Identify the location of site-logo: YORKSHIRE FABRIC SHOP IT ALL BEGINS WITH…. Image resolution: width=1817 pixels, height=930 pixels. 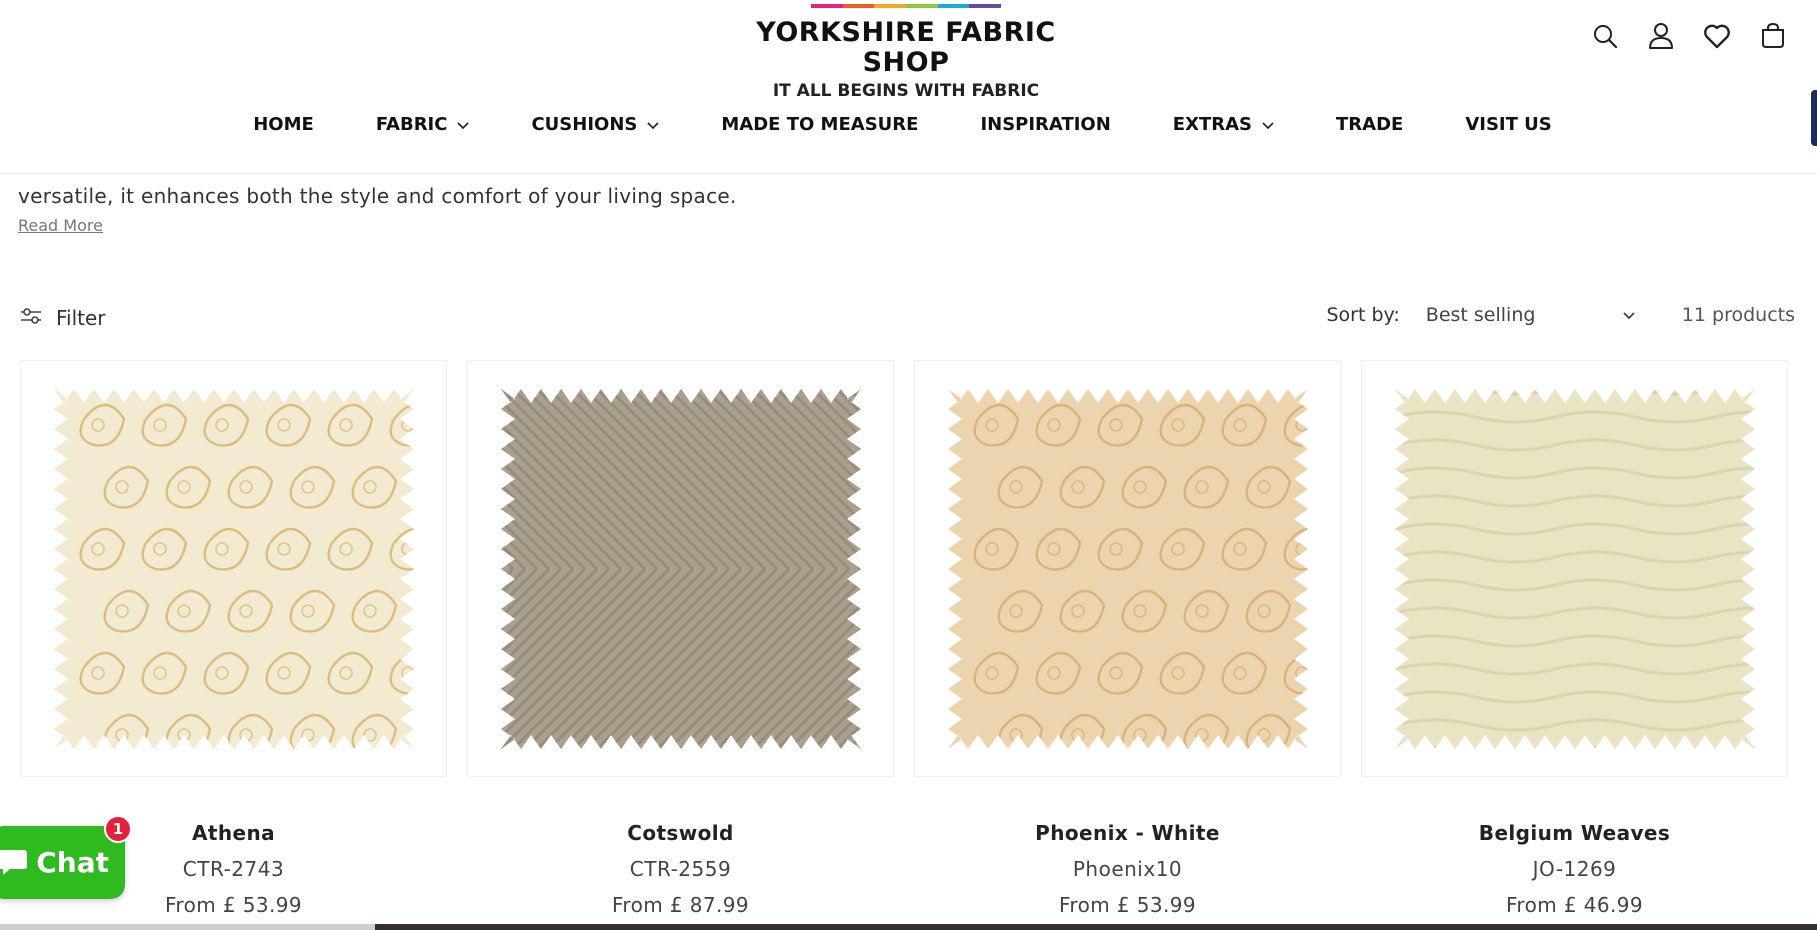
(906, 53).